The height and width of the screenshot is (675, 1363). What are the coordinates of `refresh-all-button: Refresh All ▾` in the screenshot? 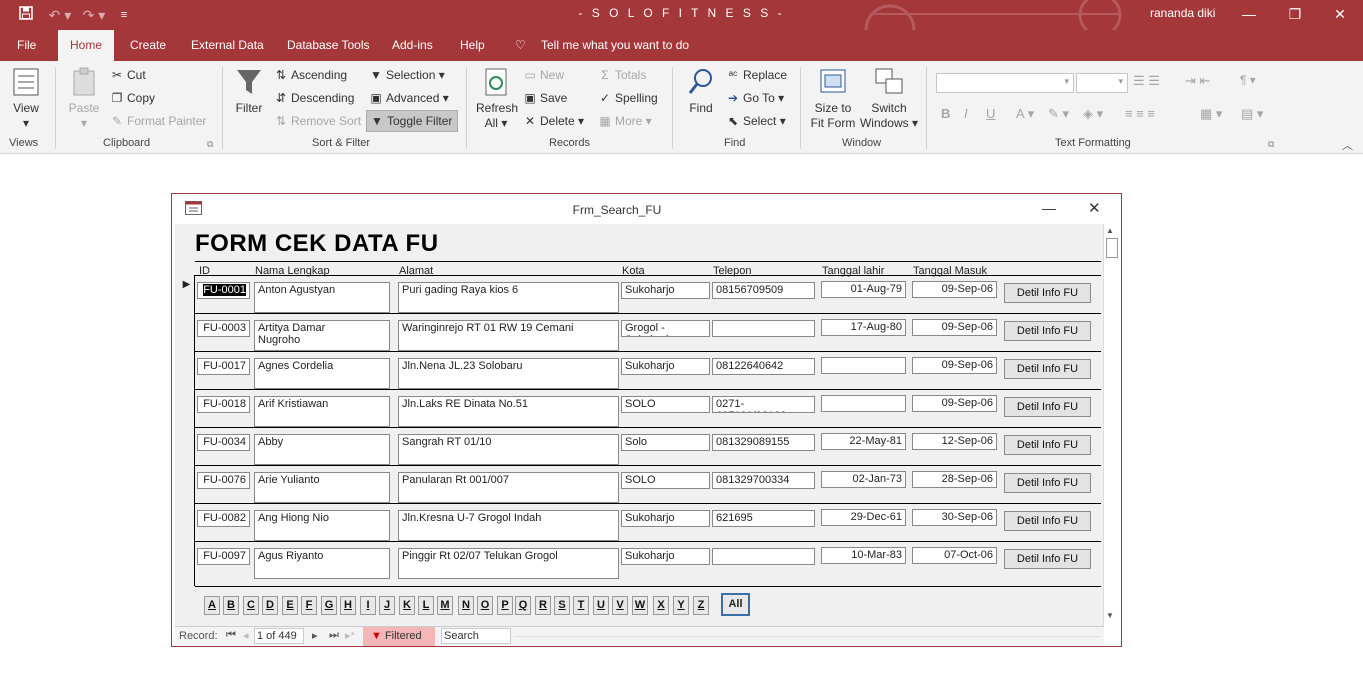 It's located at (497, 99).